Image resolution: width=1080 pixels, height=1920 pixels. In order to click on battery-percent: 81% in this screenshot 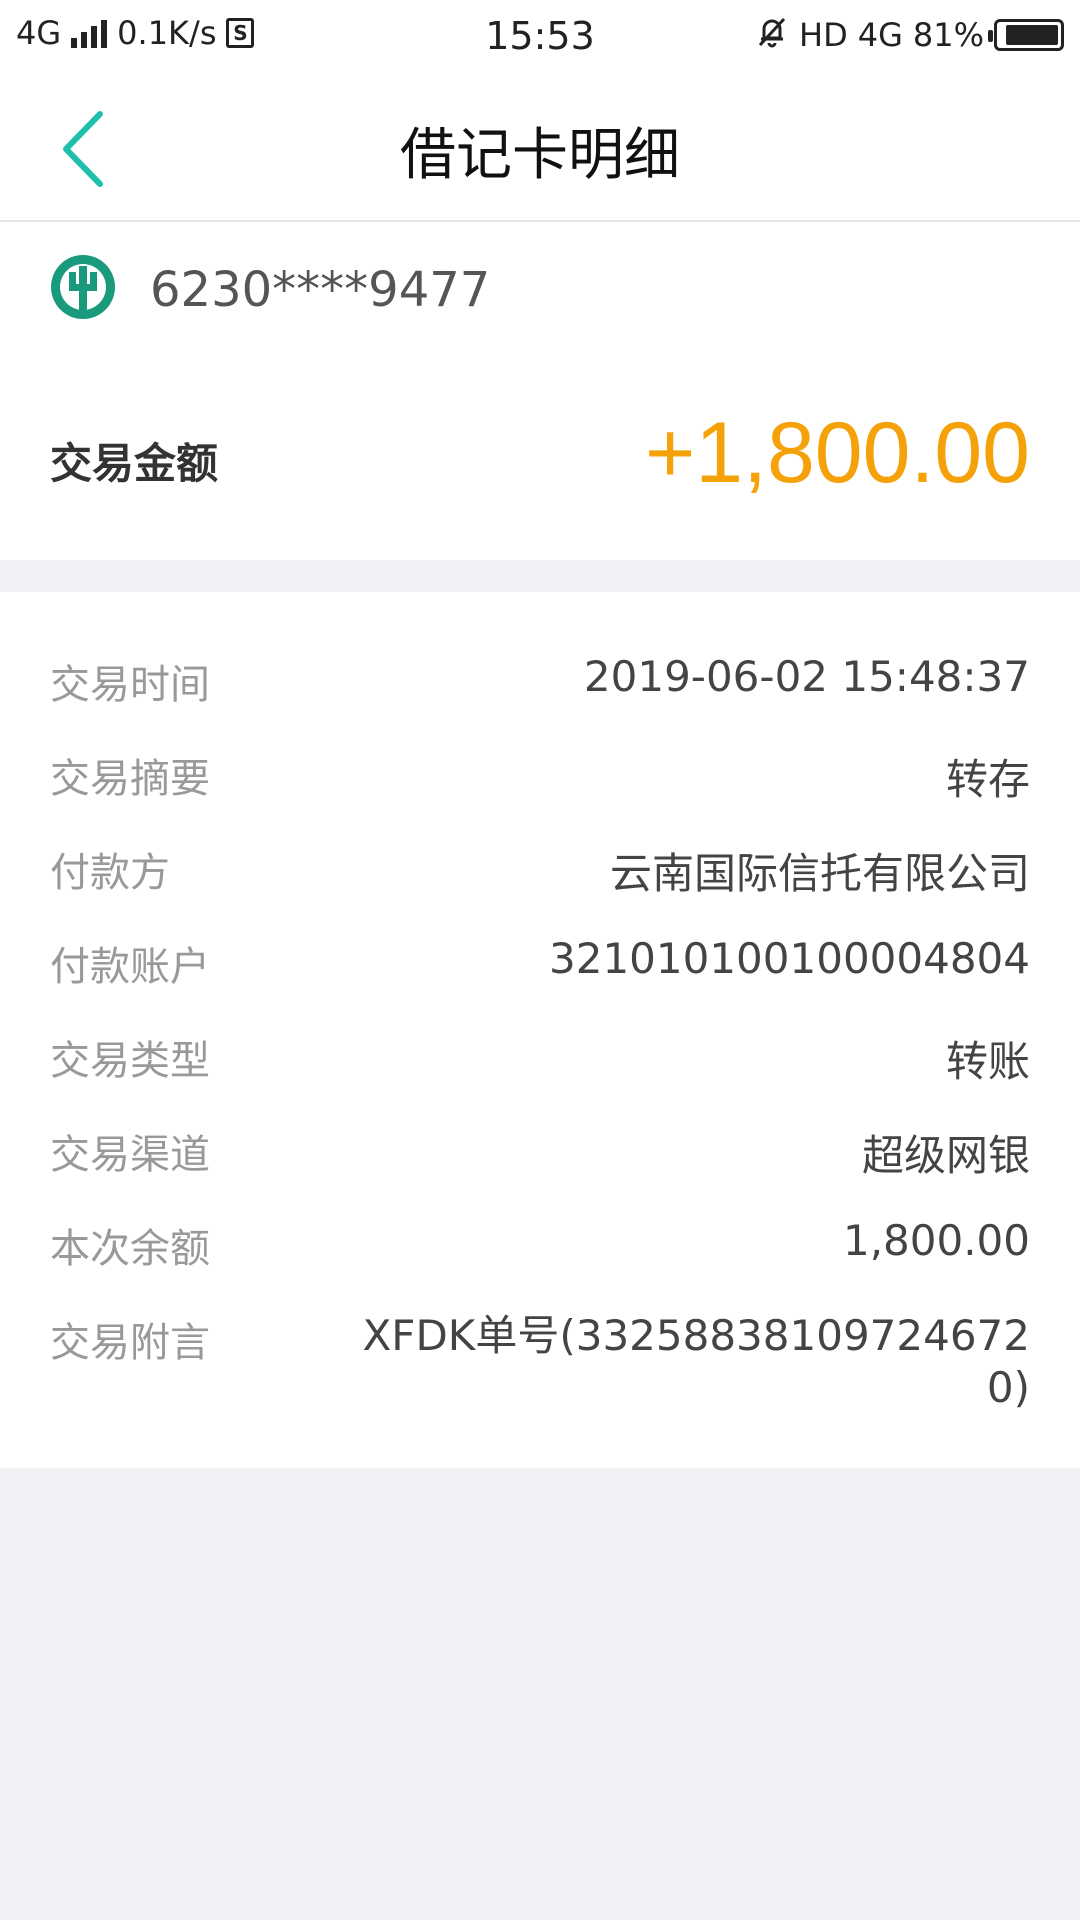, I will do `click(948, 35)`.